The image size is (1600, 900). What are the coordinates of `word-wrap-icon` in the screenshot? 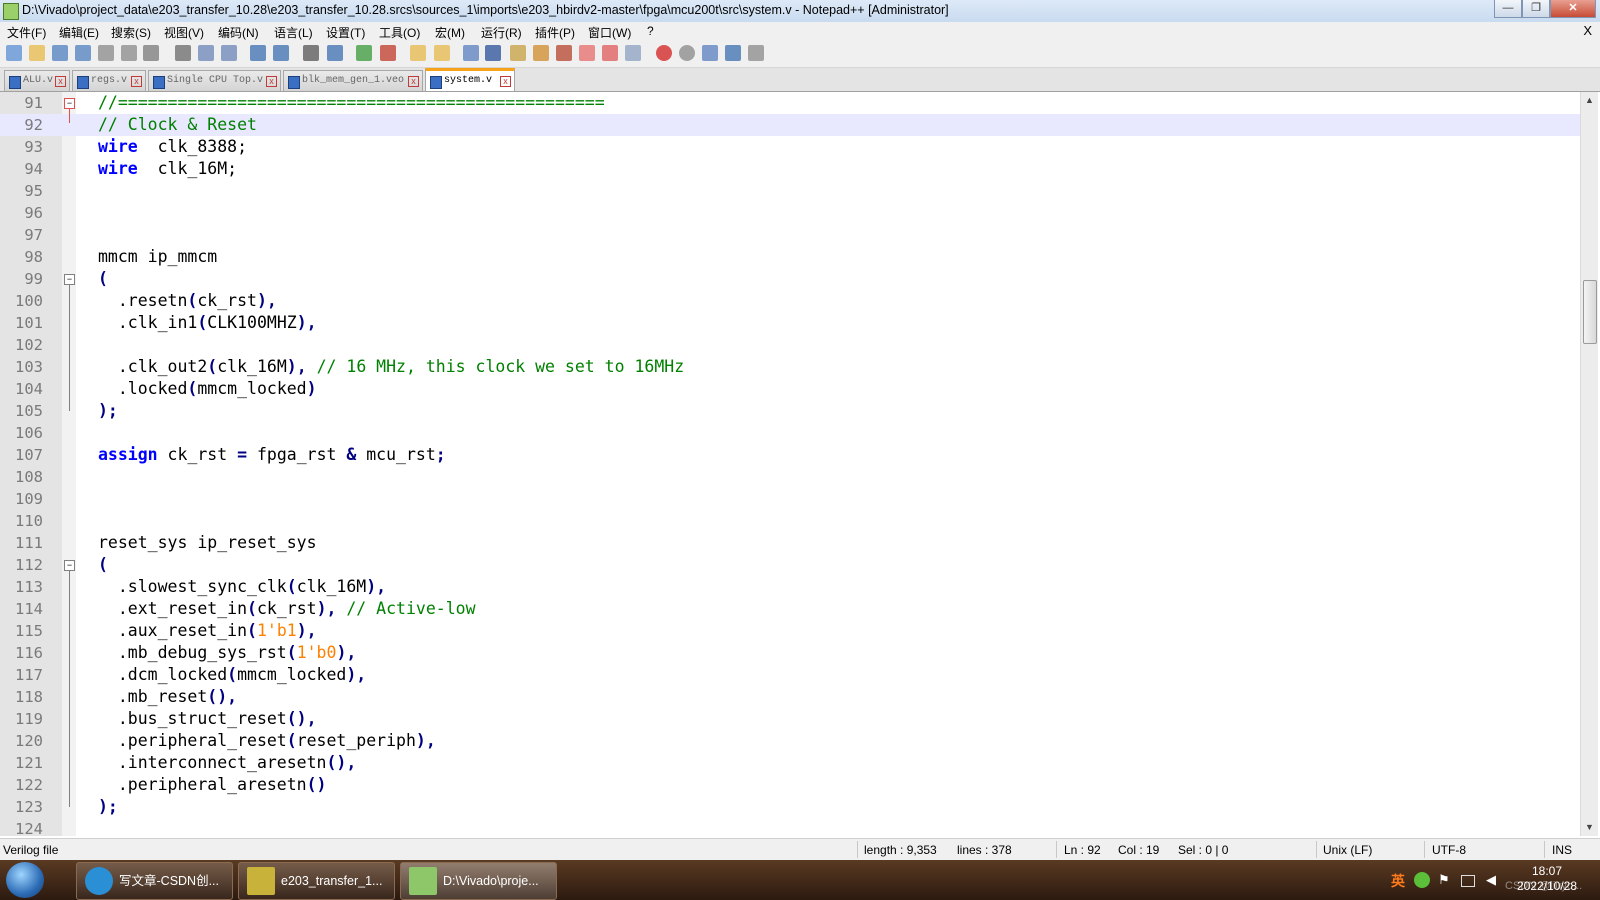 It's located at (471, 53).